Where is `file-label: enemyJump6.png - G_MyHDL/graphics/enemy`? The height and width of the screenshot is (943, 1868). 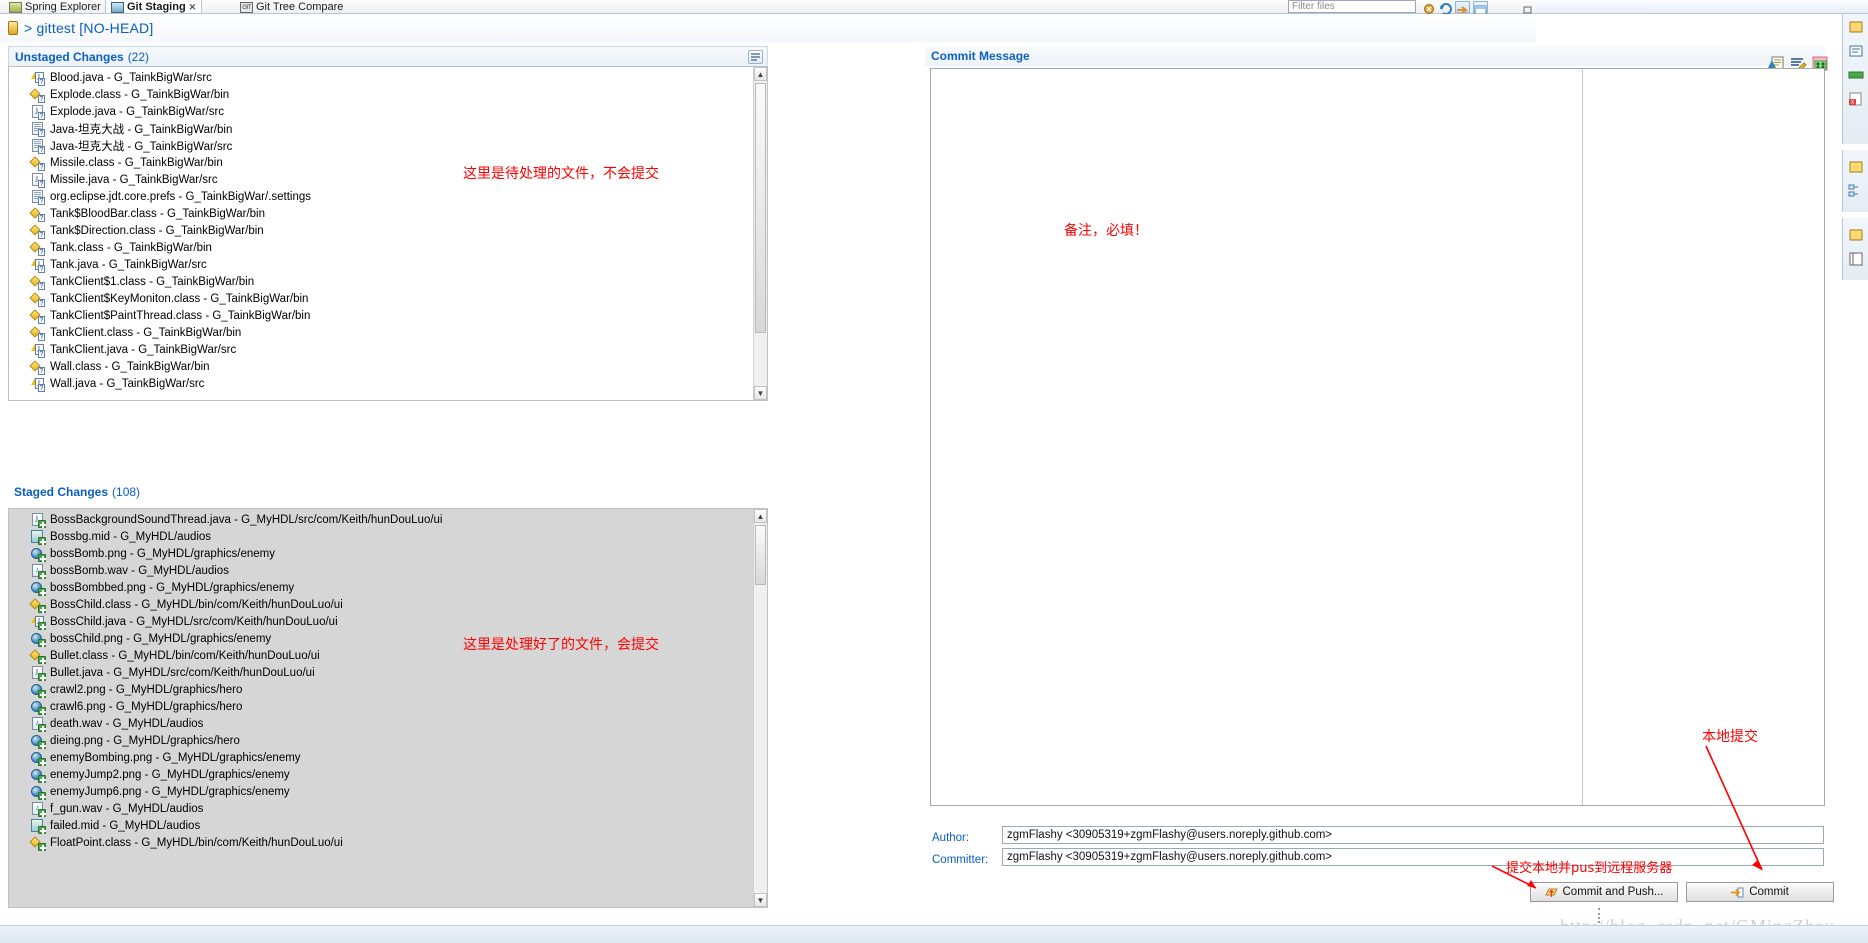 file-label: enemyJump6.png - G_MyHDL/graphics/enemy is located at coordinates (170, 791).